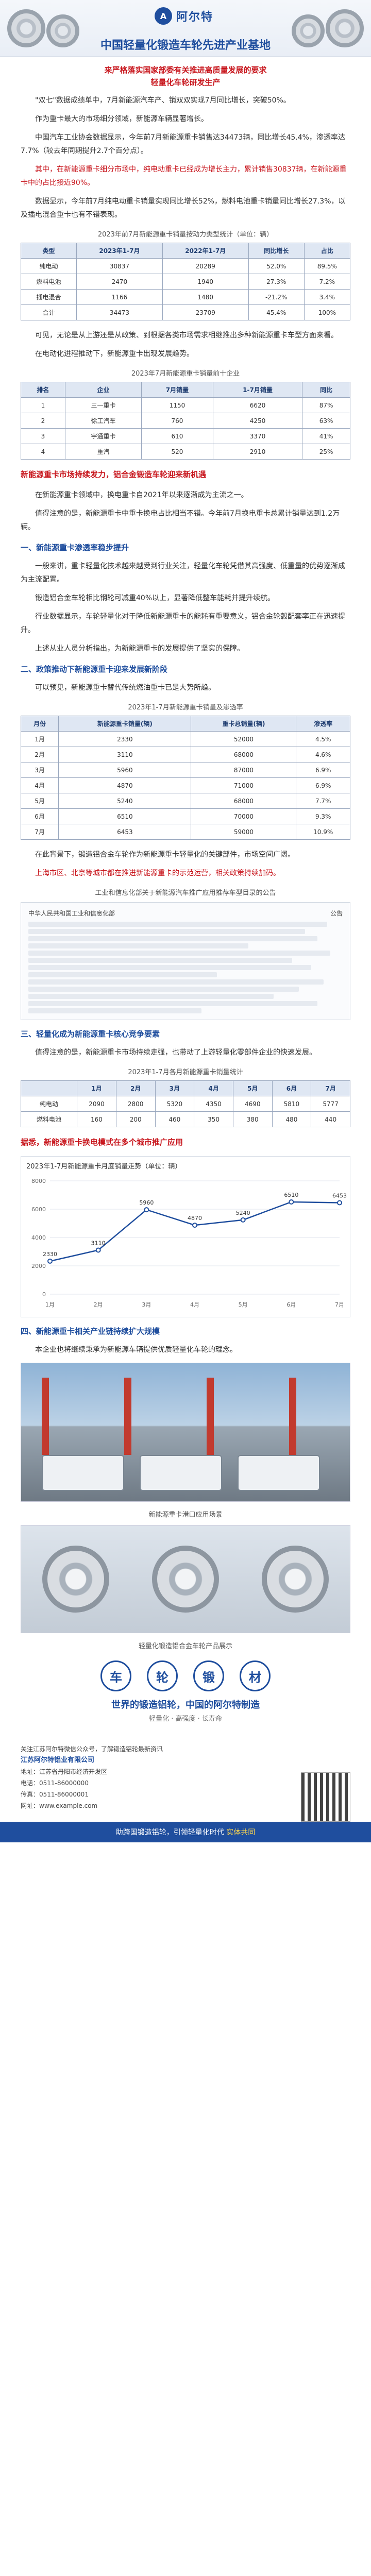  What do you see at coordinates (291, 1202) in the screenshot?
I see `data-point` at bounding box center [291, 1202].